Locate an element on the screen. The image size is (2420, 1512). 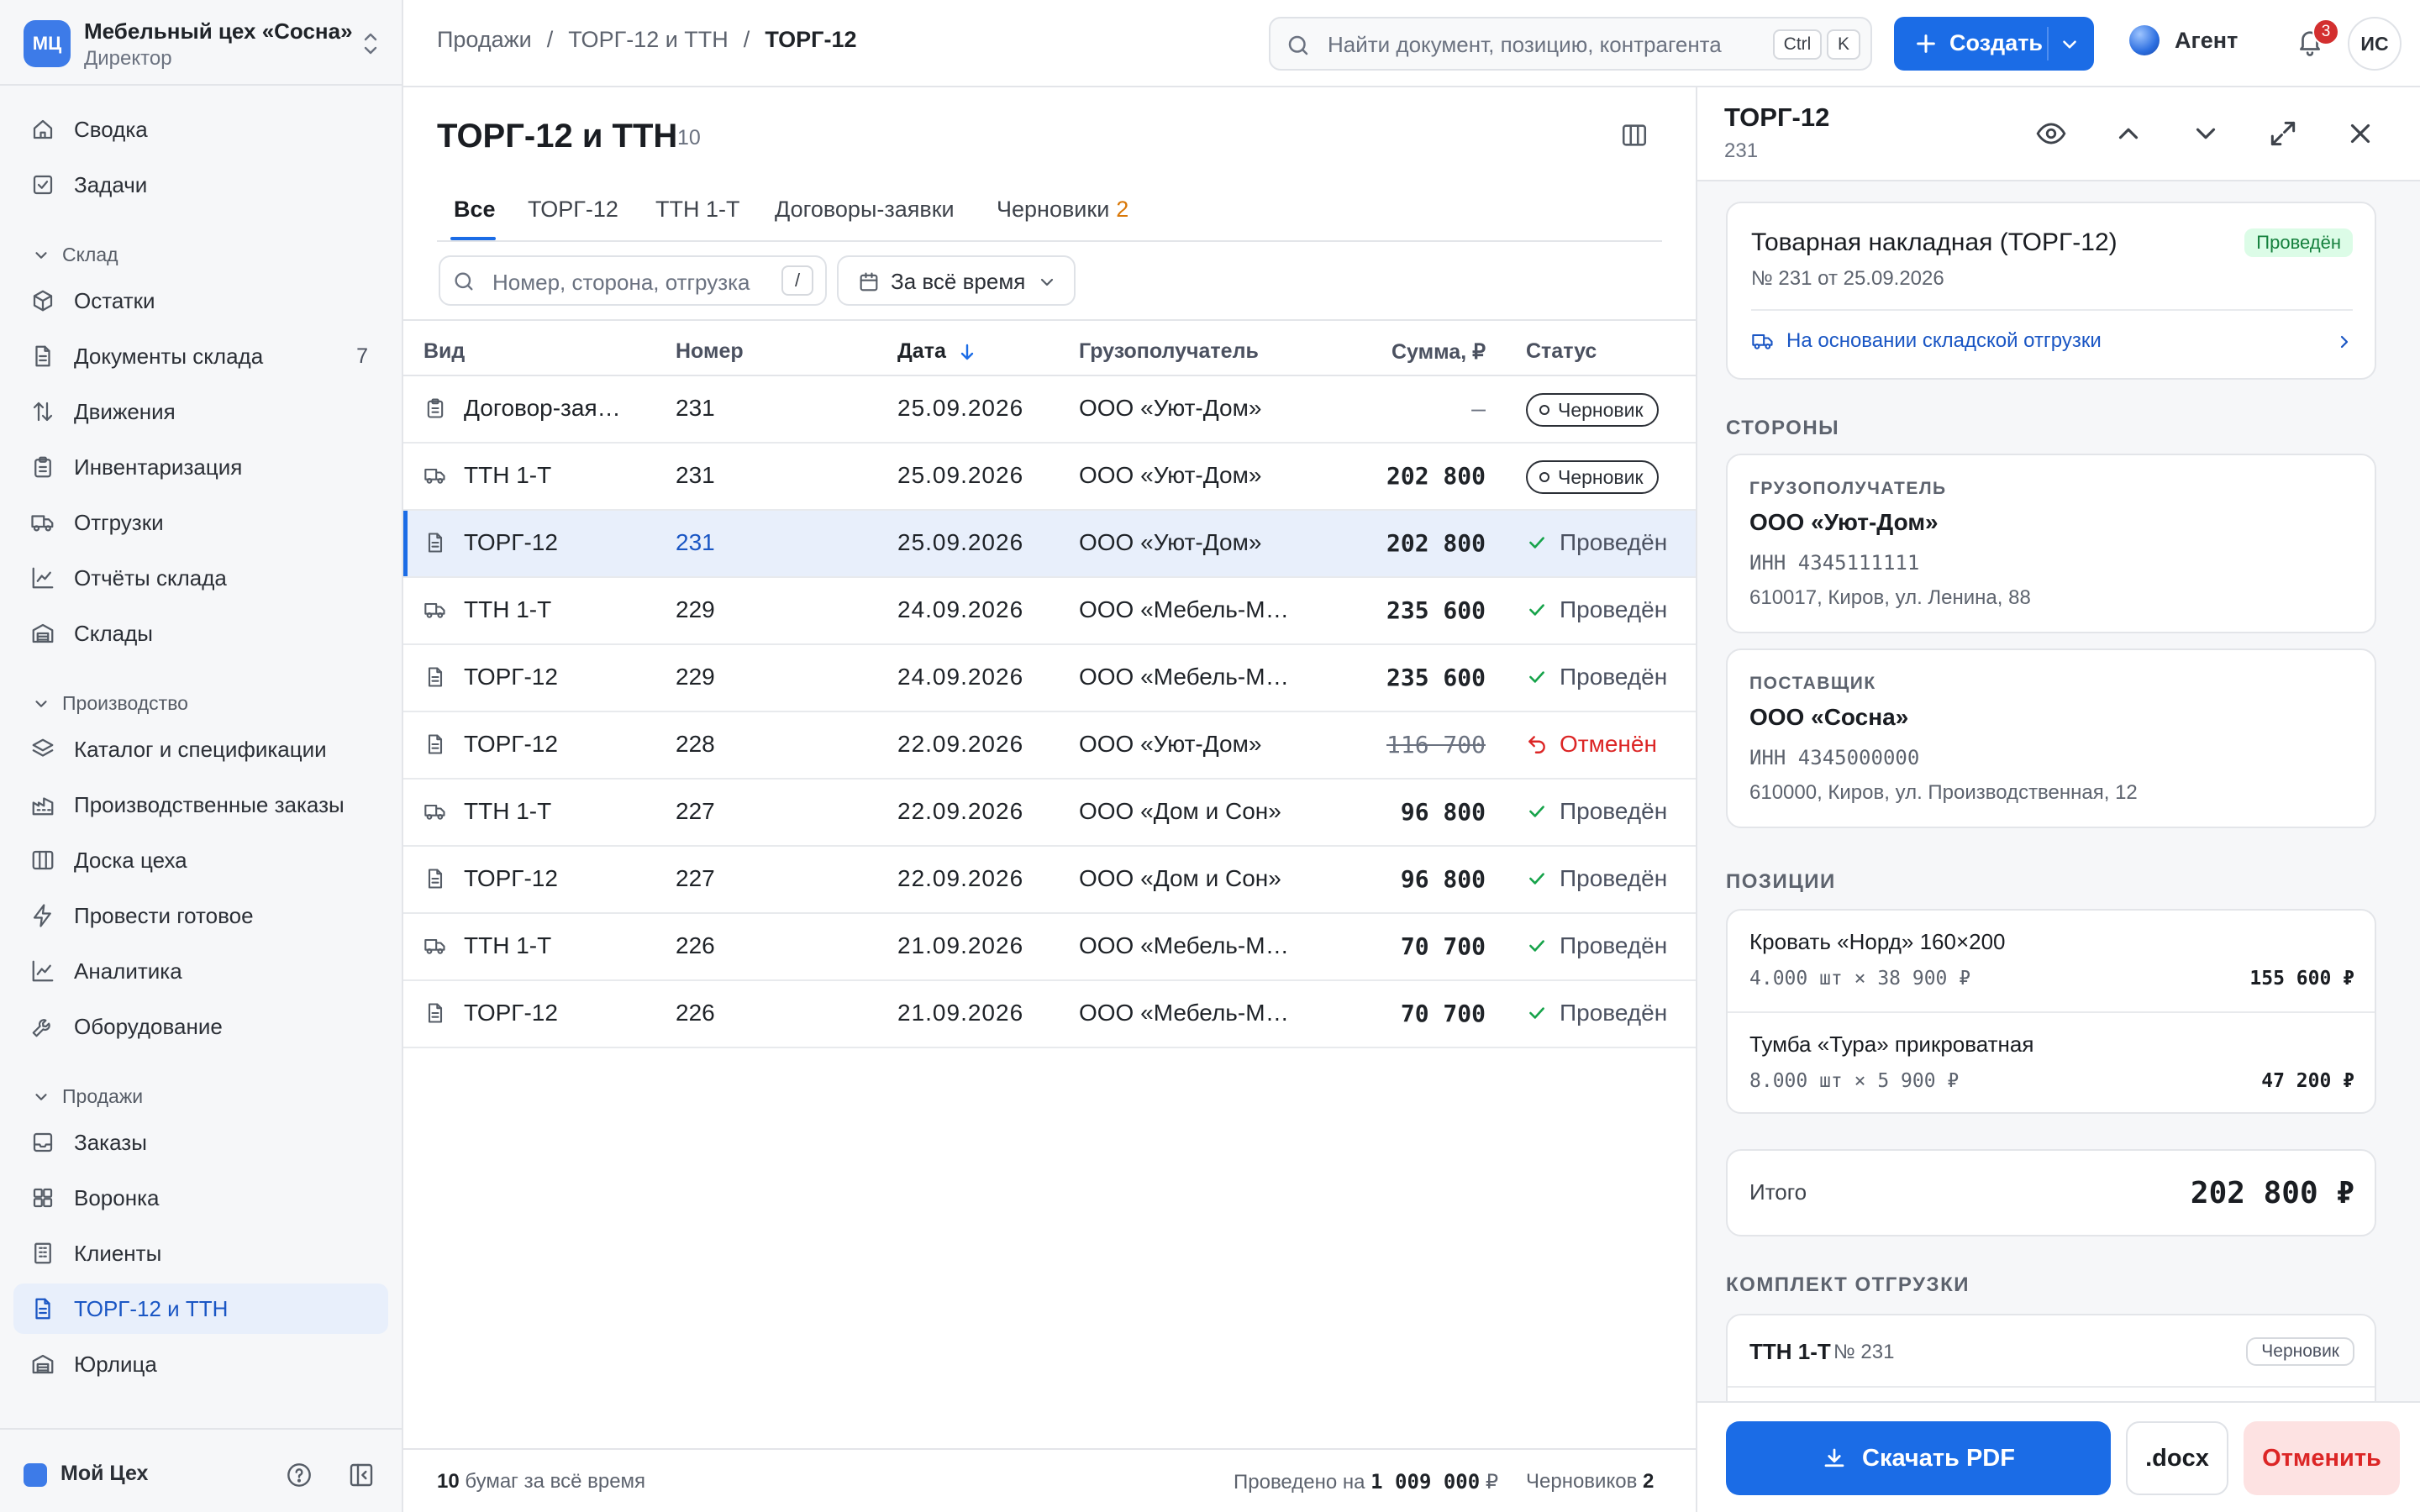
basis-link: На основании складской отгрузки is located at coordinates (1926, 341).